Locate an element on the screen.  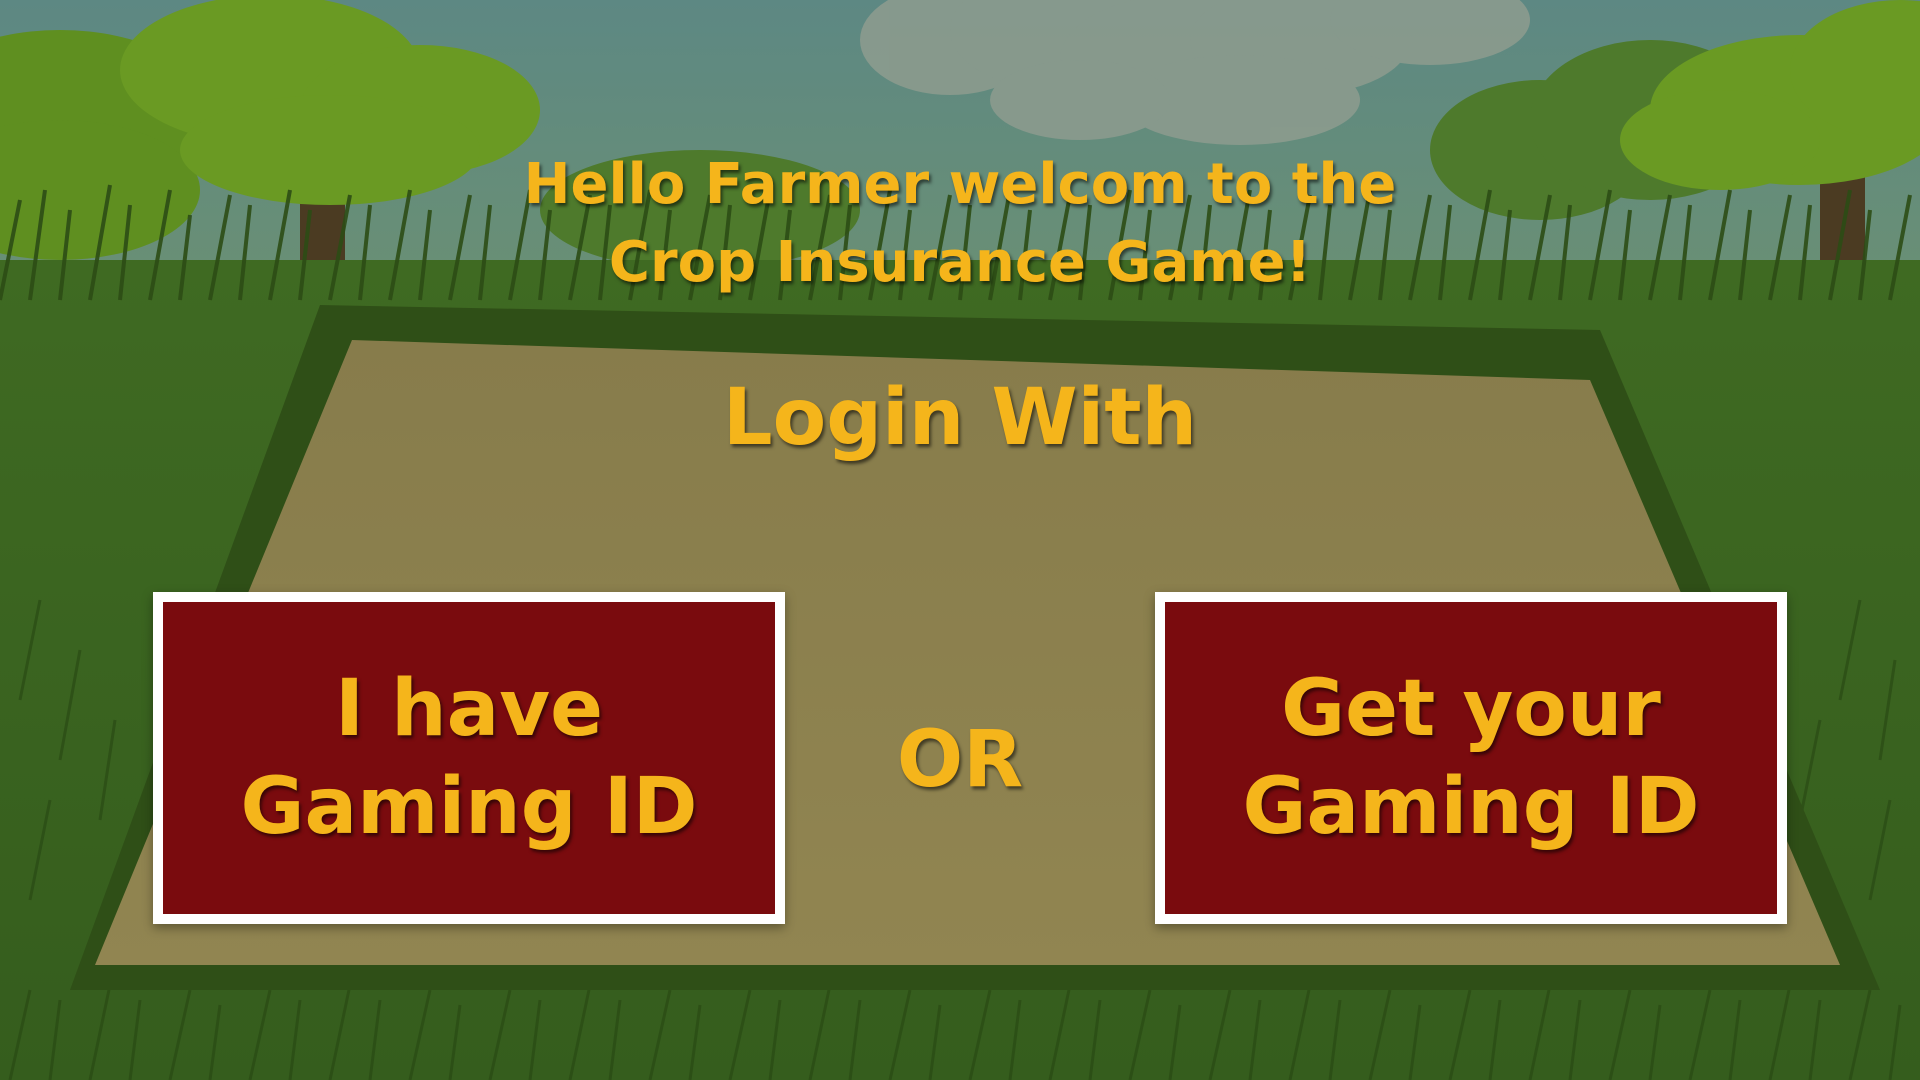
or-separator: OR is located at coordinates (960, 760).